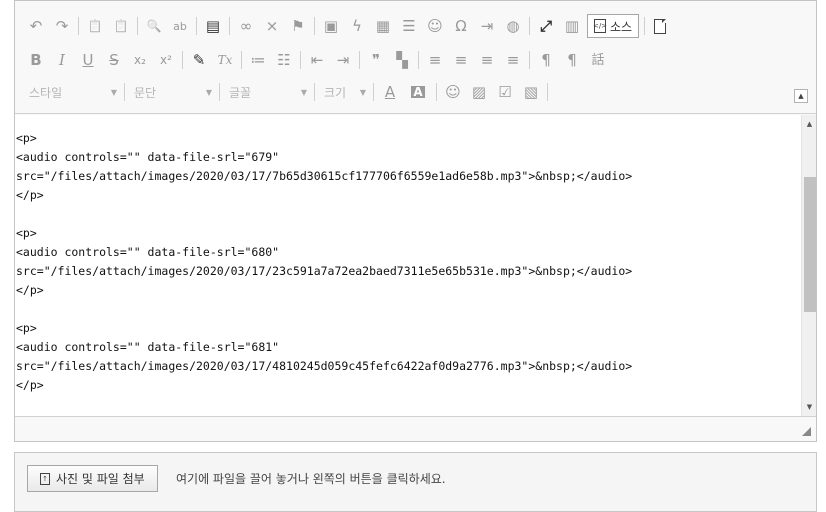 This screenshot has height=512, width=826. What do you see at coordinates (343, 60) in the screenshot?
I see `indent-icon: ⇥` at bounding box center [343, 60].